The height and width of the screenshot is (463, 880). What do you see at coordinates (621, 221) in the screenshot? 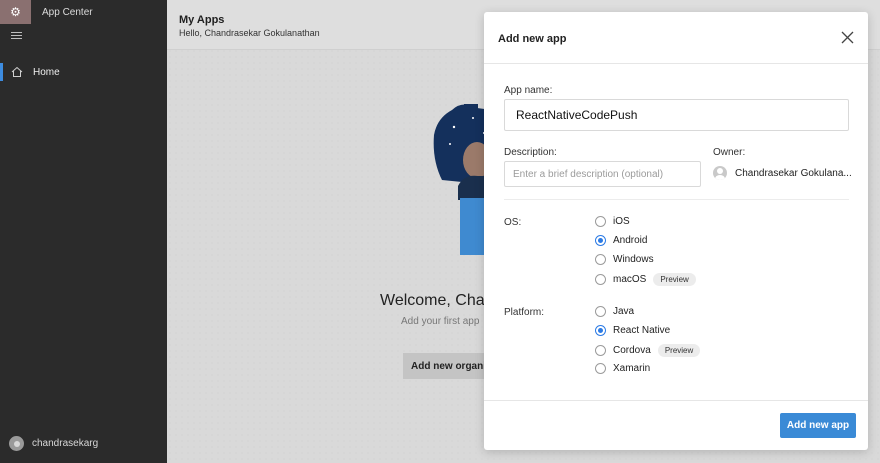
I see `os-option-label: iOS` at bounding box center [621, 221].